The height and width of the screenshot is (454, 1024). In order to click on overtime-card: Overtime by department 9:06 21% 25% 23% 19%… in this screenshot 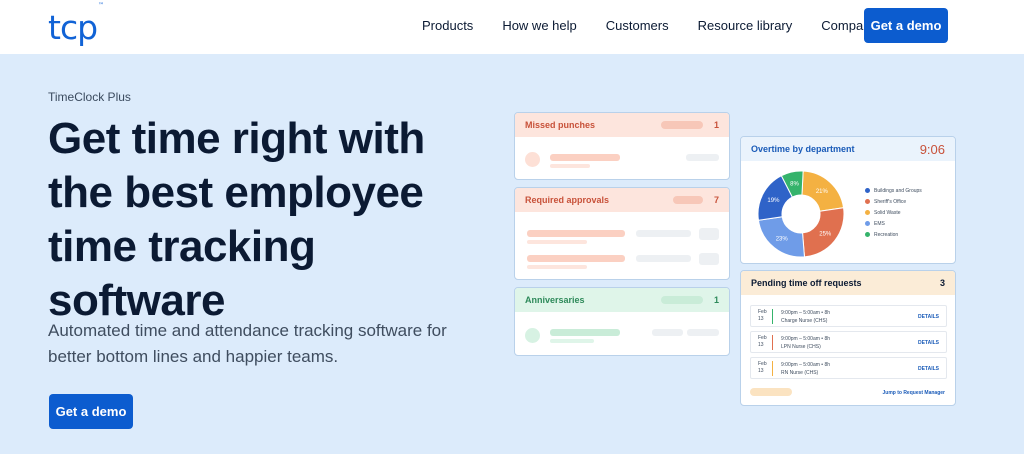, I will do `click(848, 200)`.